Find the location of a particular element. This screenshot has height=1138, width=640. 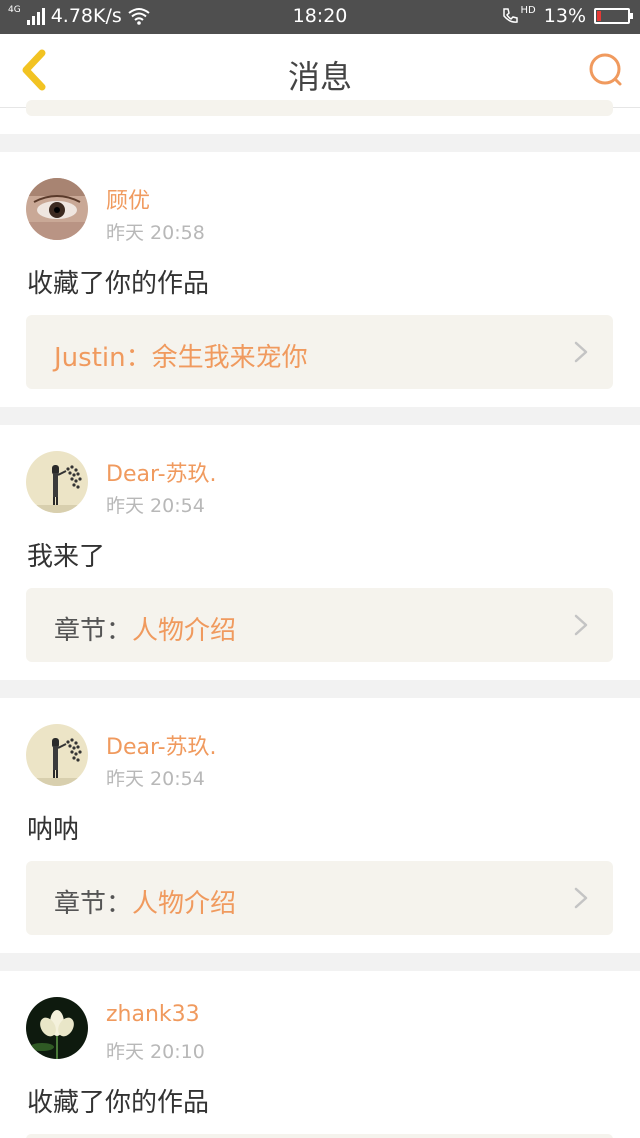

work-reference-link is located at coordinates (319, 1136).